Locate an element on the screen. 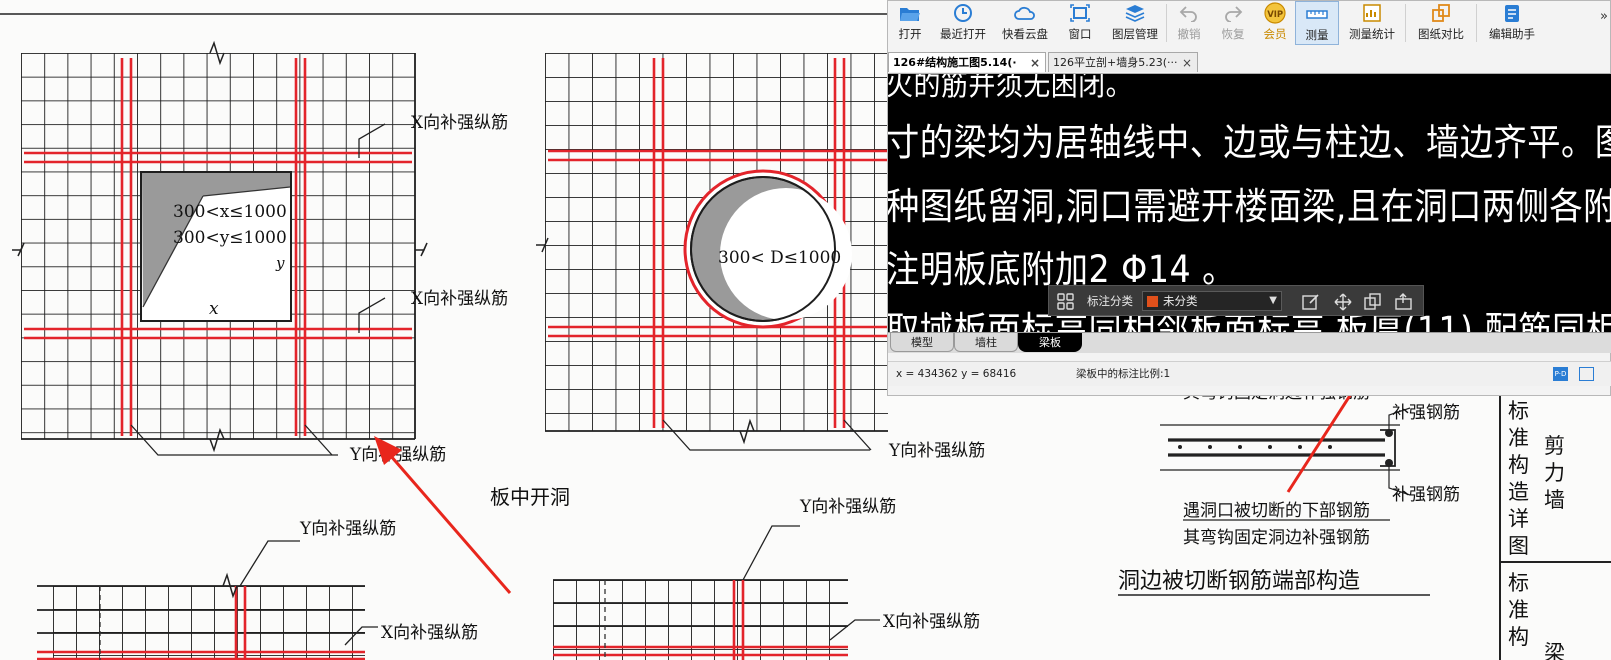  export-icon is located at coordinates (1404, 303).